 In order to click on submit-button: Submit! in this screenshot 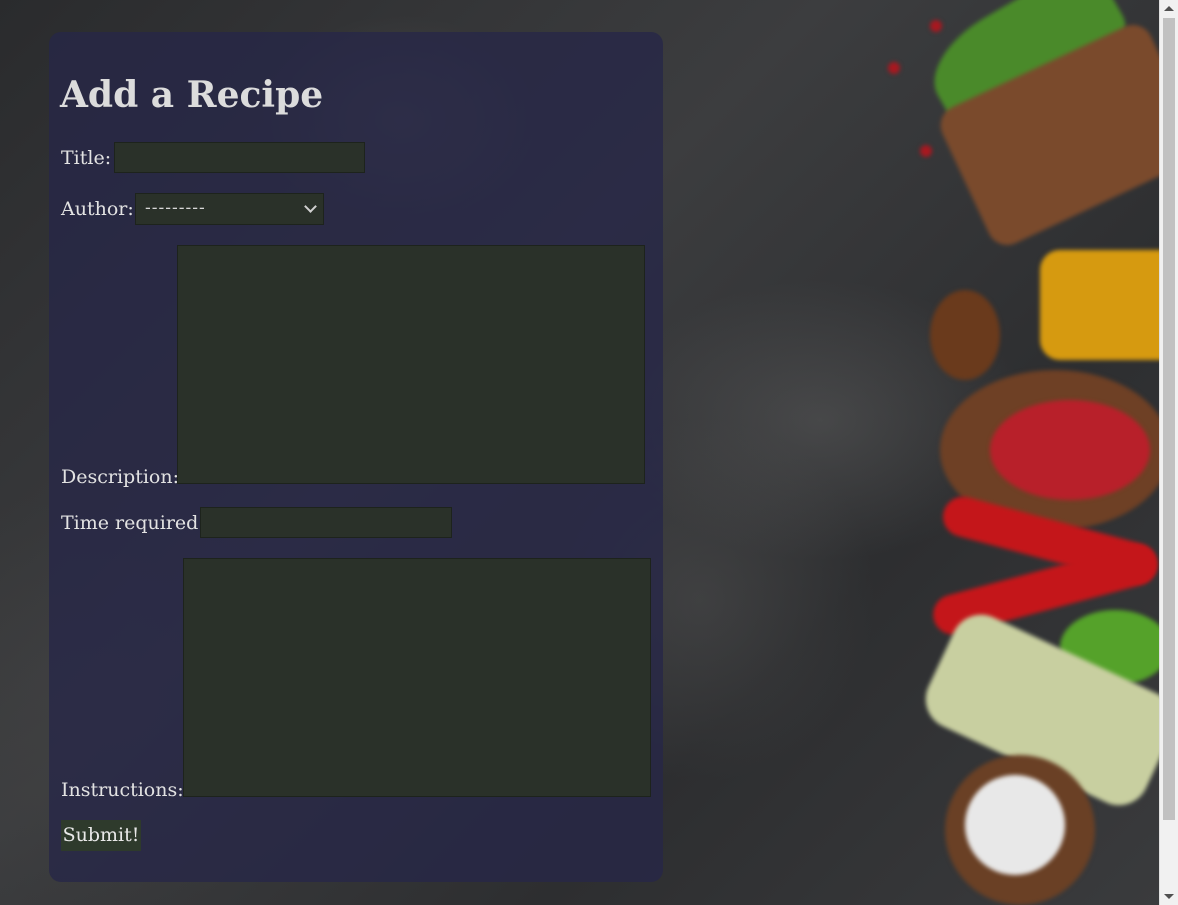, I will do `click(101, 835)`.